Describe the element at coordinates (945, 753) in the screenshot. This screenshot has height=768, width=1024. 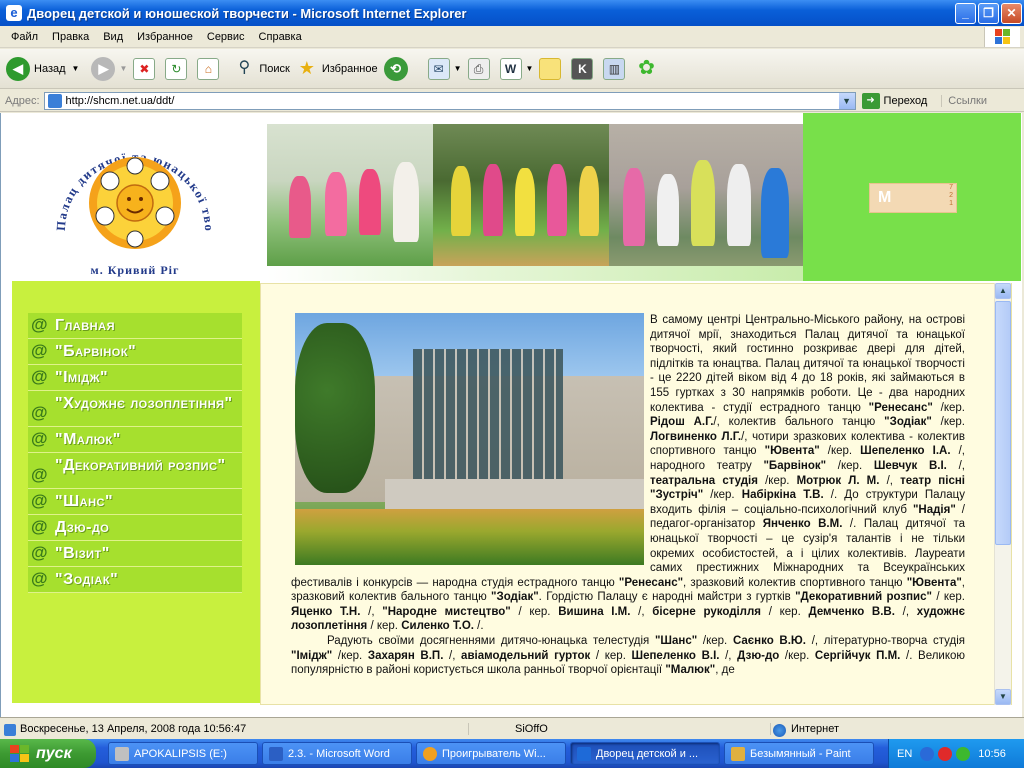
I see `kaspersky-icon` at that location.